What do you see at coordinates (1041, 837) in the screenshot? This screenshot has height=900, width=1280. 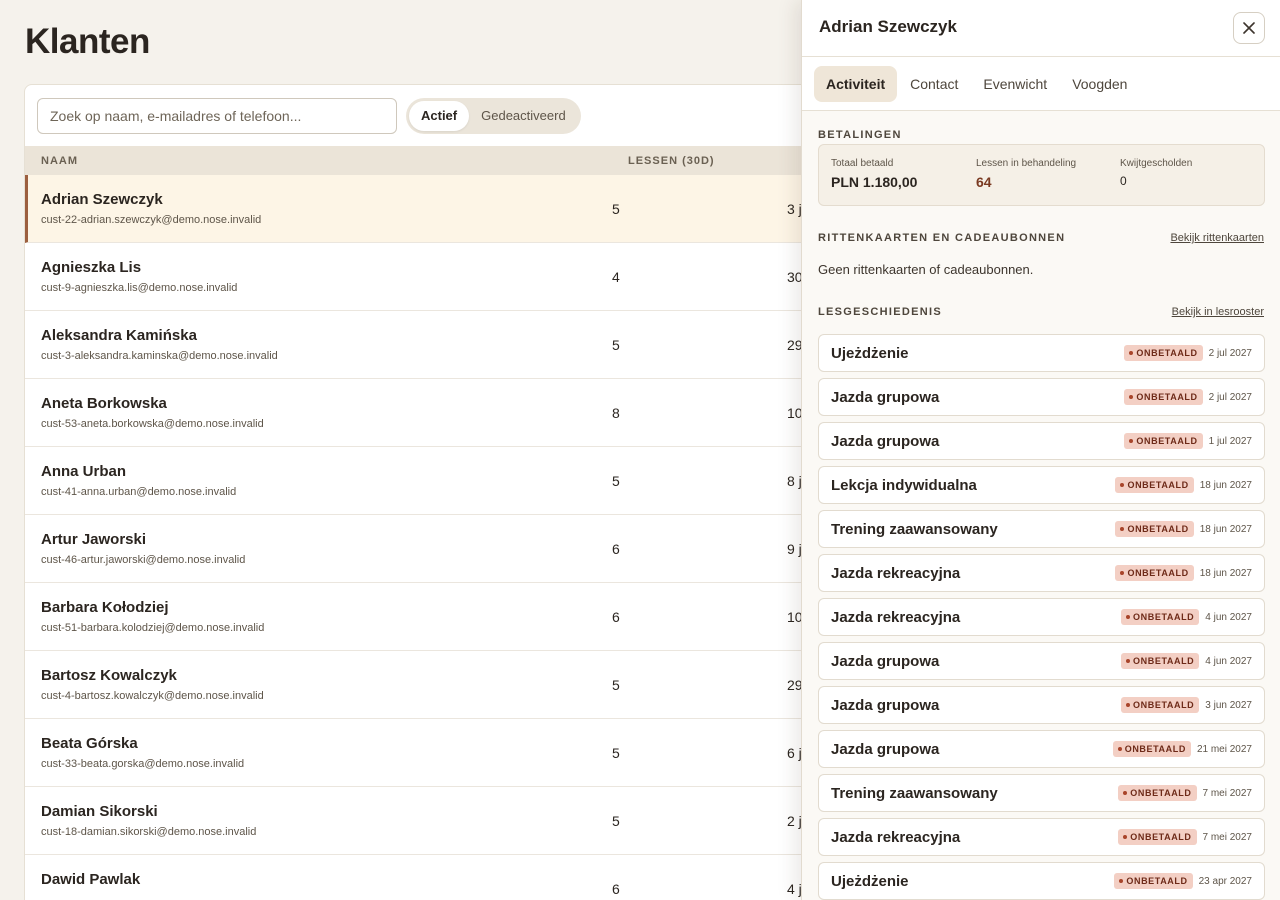 I see `history-item: Jazda rekreacyjna ONBETAALD 7 mei 2027` at bounding box center [1041, 837].